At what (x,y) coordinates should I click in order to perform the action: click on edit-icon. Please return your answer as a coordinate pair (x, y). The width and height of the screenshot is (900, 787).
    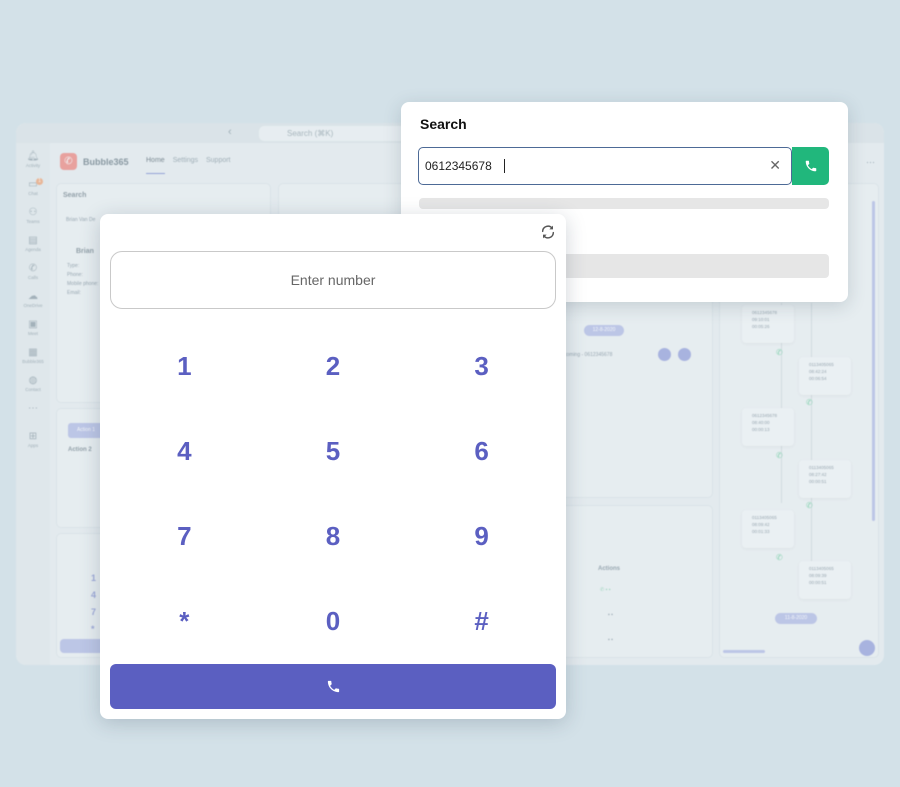
    Looking at the image, I should click on (684, 354).